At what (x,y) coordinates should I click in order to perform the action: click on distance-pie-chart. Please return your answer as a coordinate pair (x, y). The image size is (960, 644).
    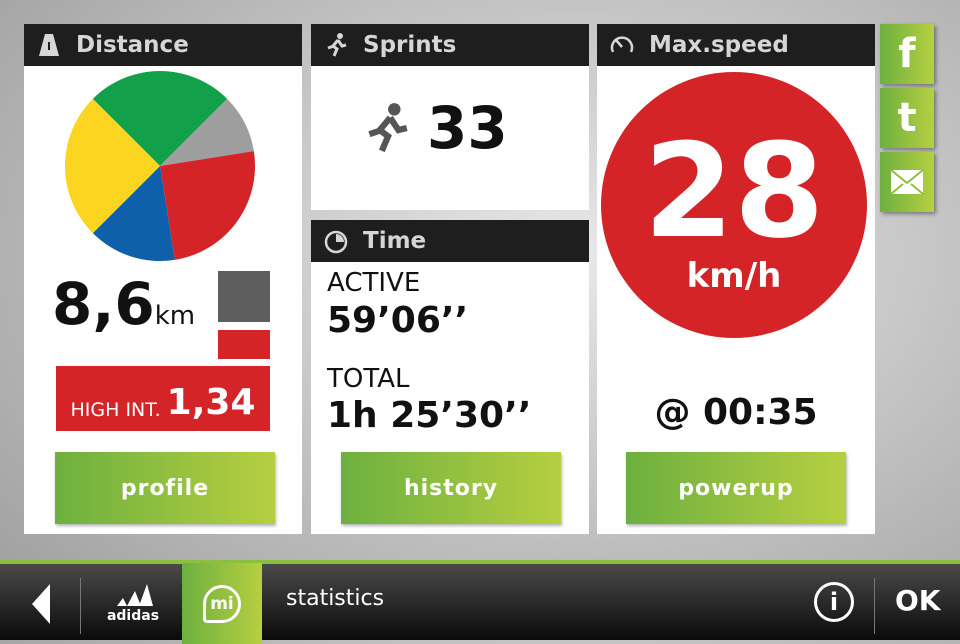
    Looking at the image, I should click on (160, 166).